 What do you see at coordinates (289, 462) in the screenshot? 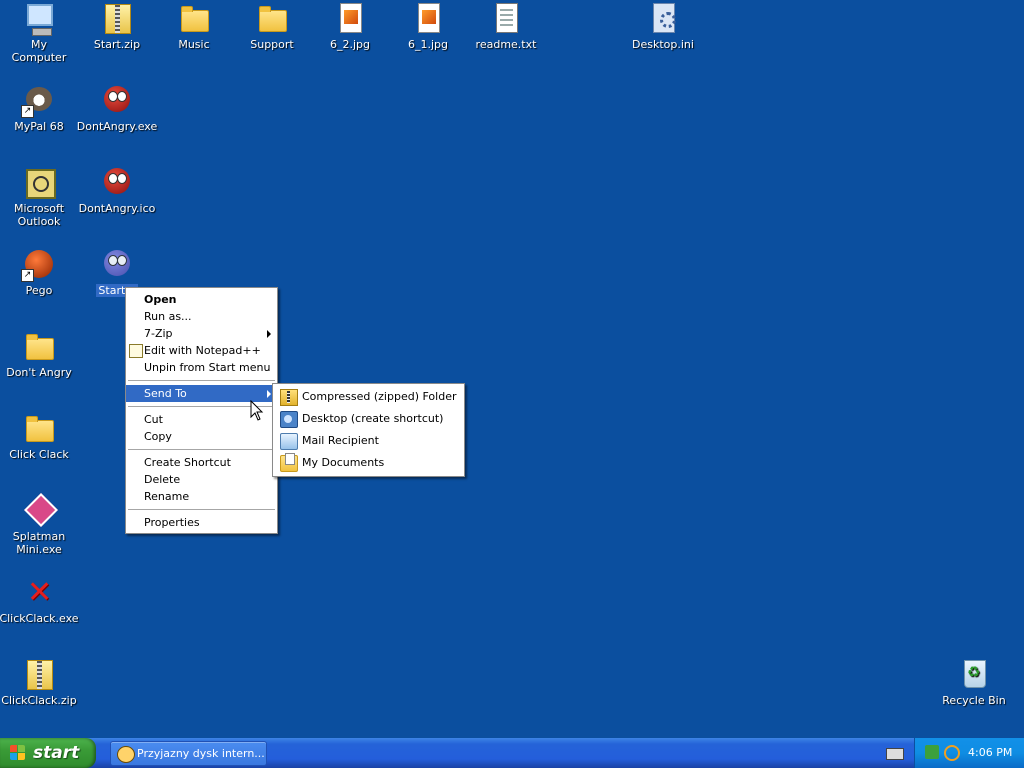
I see `my-documents-icon` at bounding box center [289, 462].